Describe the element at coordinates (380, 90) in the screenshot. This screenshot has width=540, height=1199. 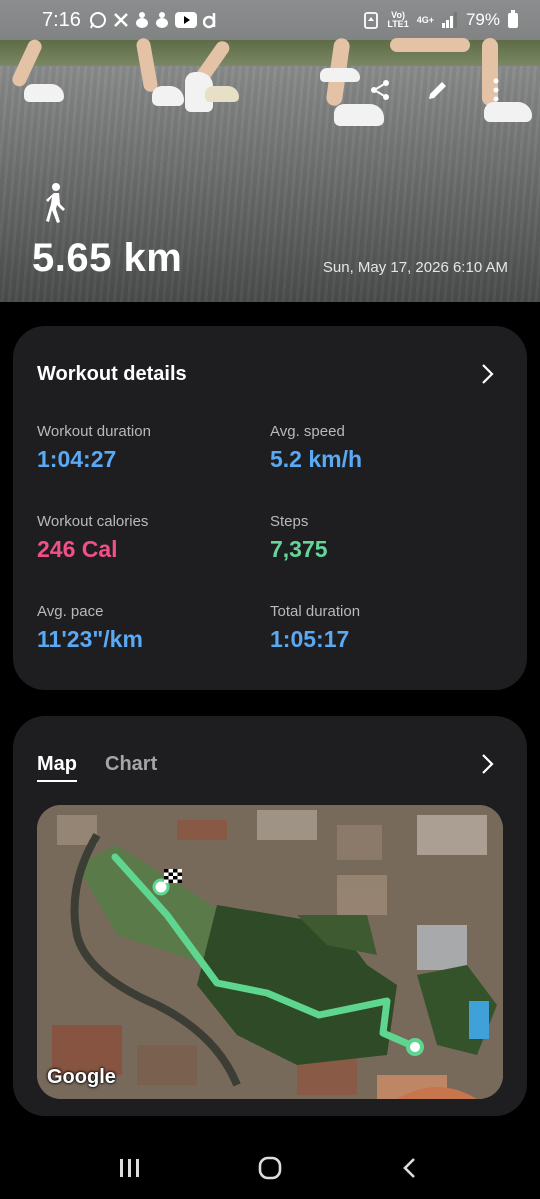
I see `share-icon` at that location.